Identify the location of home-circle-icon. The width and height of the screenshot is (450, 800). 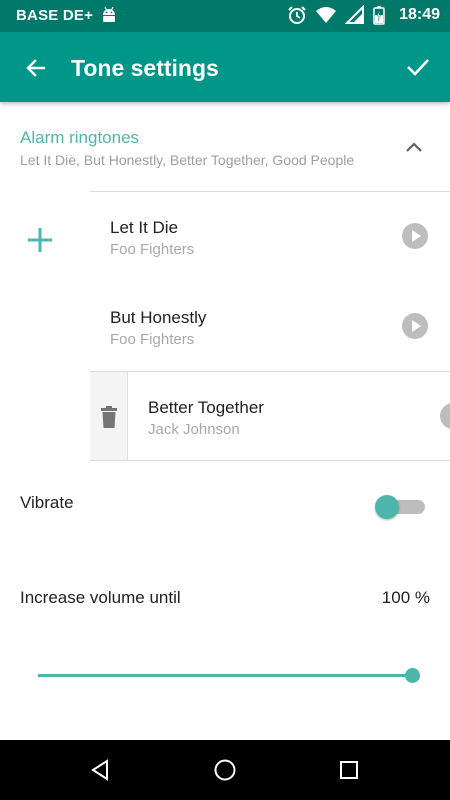
(225, 770).